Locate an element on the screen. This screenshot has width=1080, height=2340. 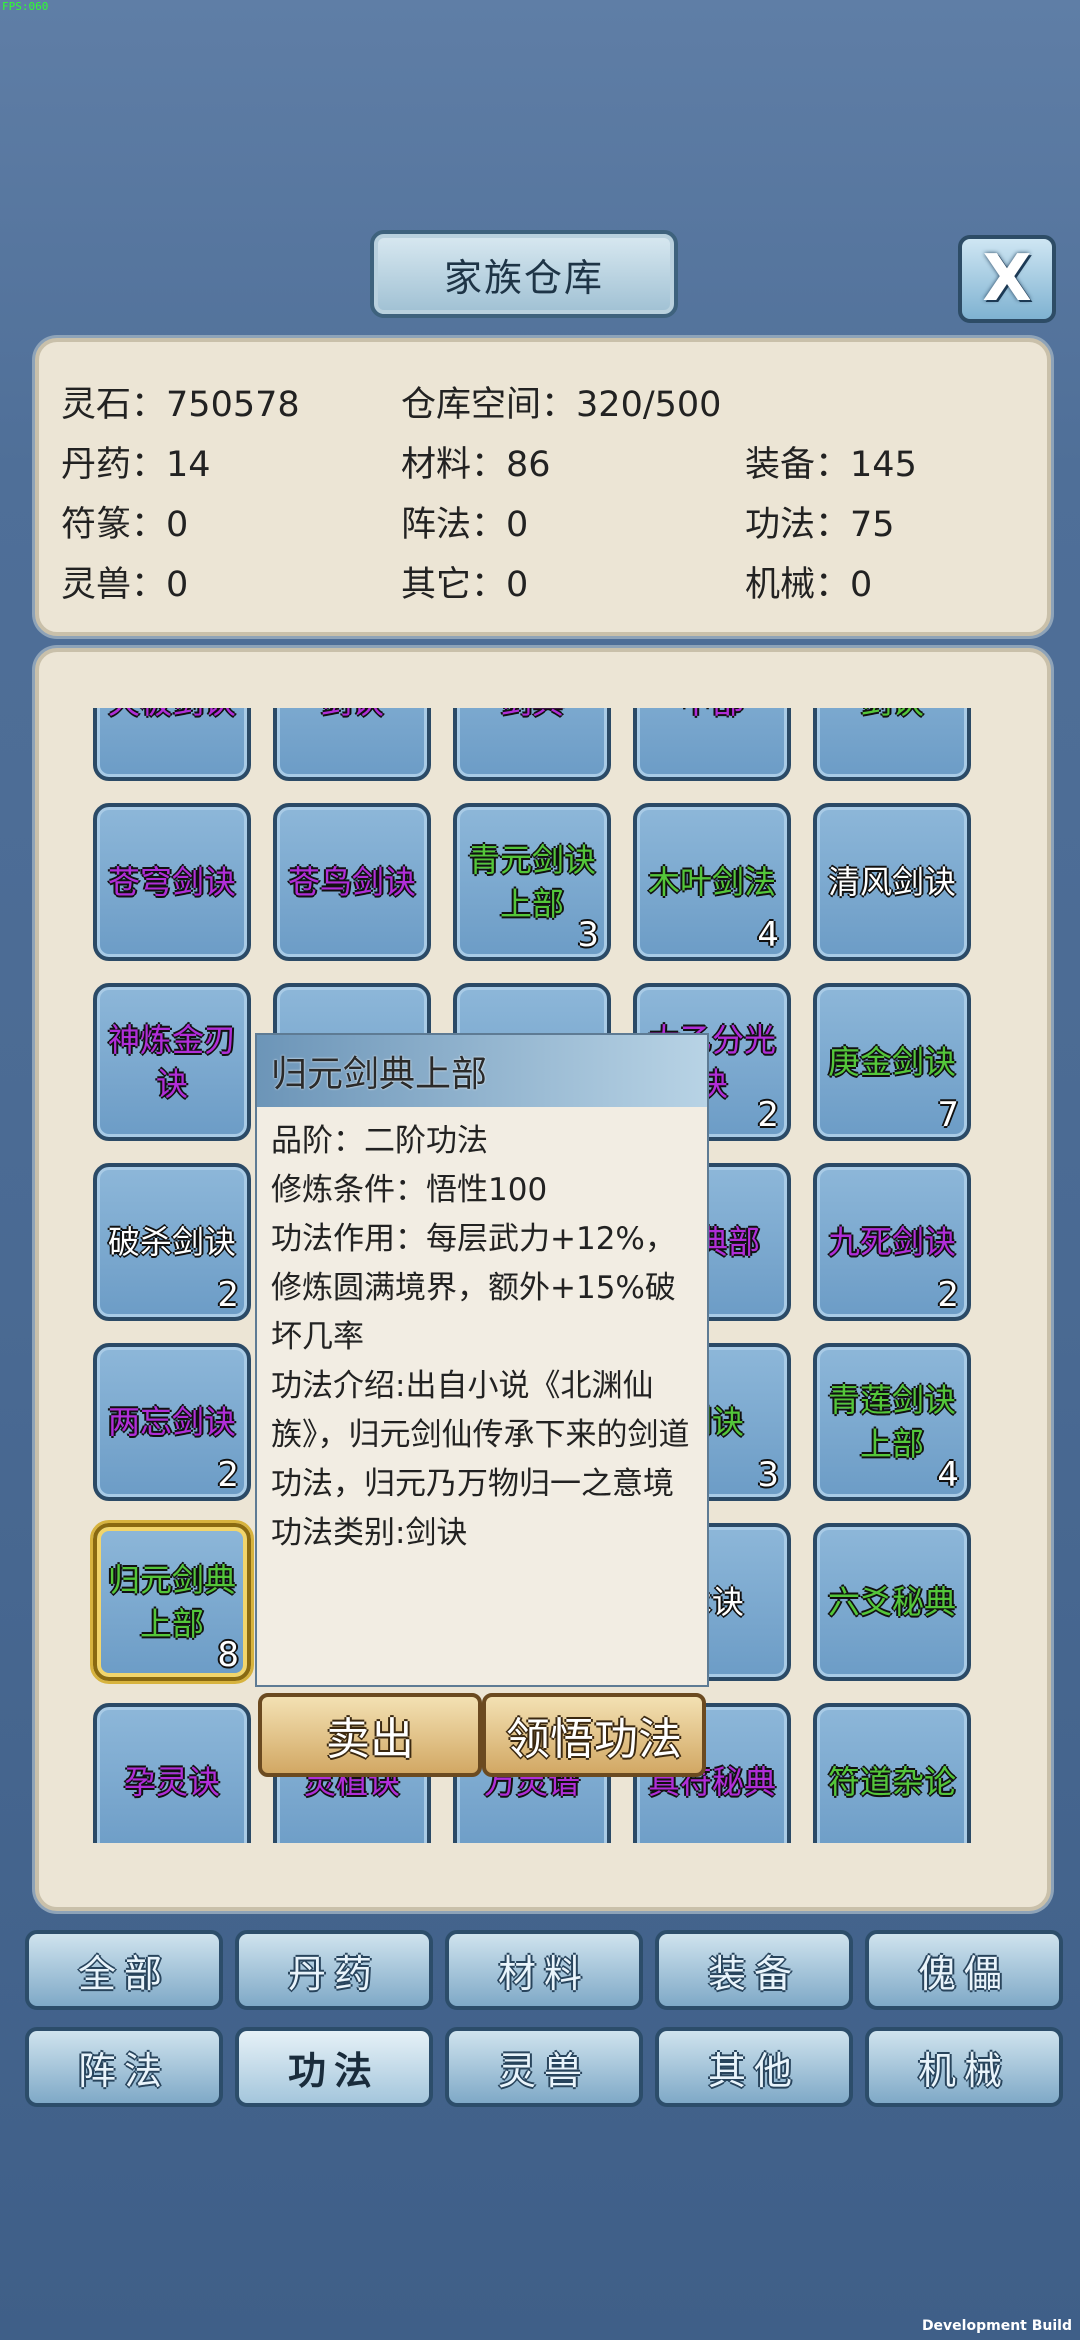
tab-button: 灵兽 is located at coordinates (544, 2067).